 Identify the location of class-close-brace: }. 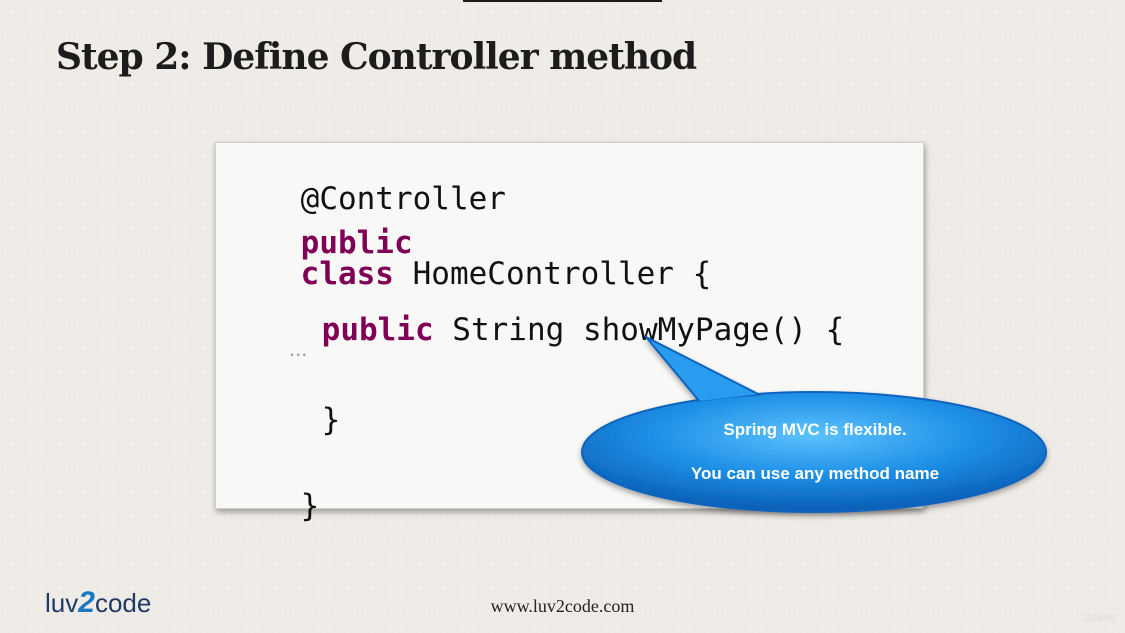
(310, 506).